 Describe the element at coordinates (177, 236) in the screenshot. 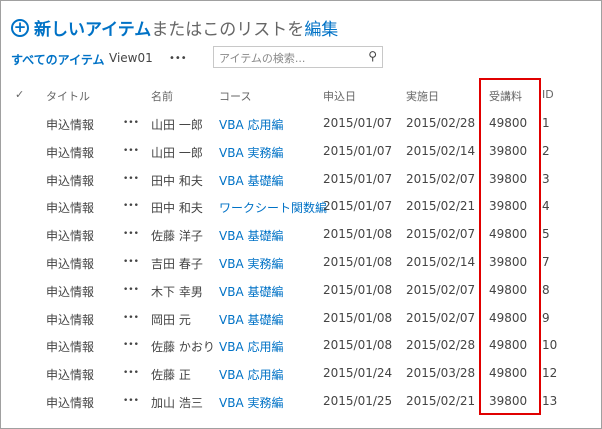

I see `row-name: 佐藤 洋子` at that location.